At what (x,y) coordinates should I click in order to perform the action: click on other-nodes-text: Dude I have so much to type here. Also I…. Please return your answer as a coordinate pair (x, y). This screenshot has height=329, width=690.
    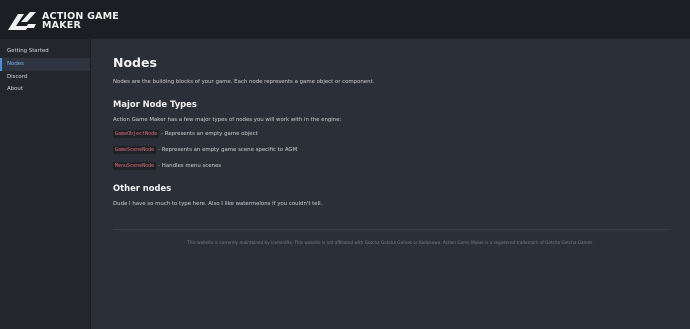
    Looking at the image, I should click on (218, 204).